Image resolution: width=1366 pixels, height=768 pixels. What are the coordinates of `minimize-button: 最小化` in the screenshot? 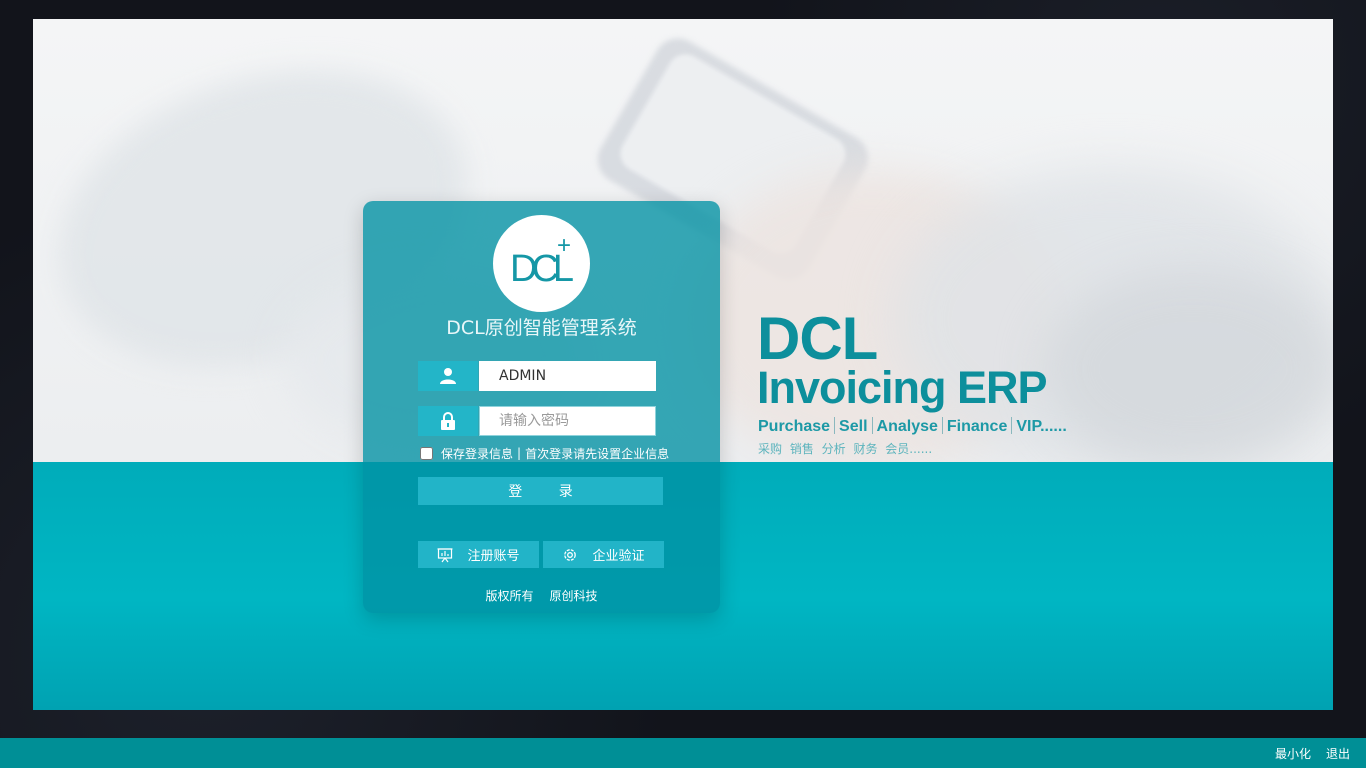 It's located at (1293, 753).